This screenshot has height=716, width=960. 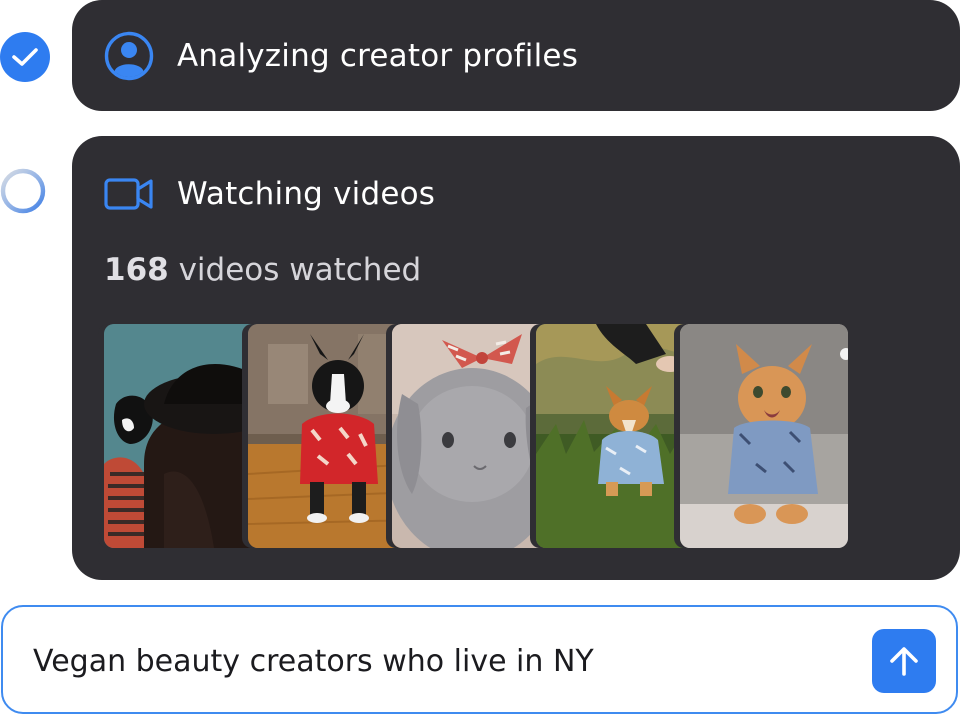 I want to click on step-title: Analyzing creator profiles, so click(x=378, y=56).